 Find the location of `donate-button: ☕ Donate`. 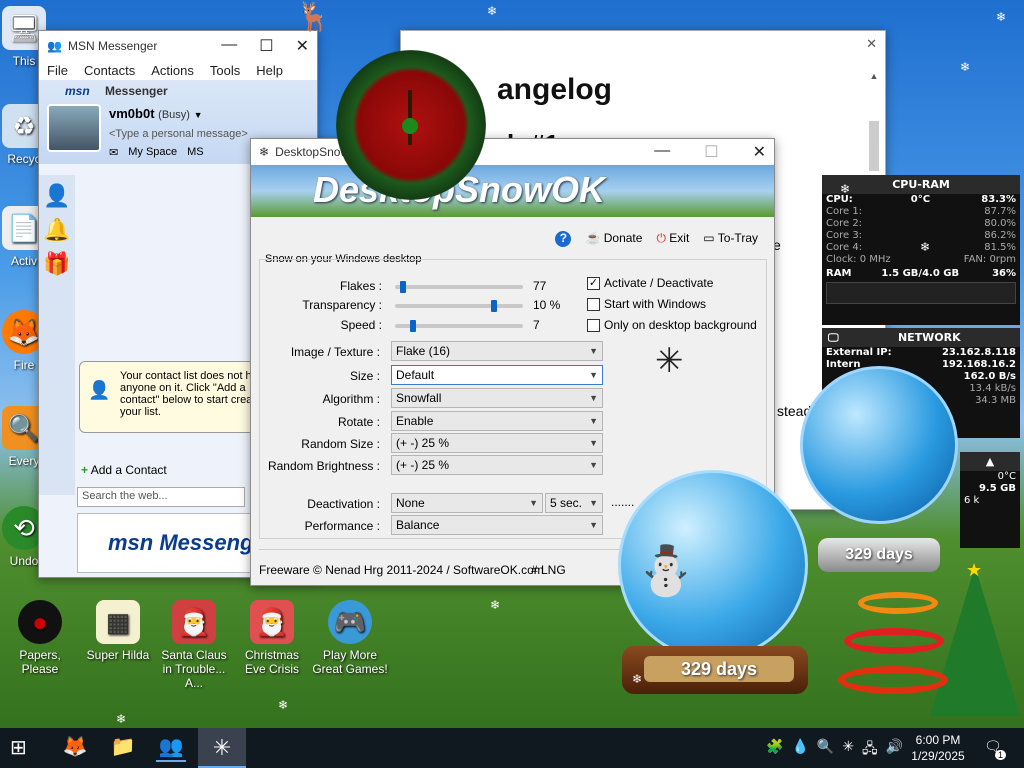

donate-button: ☕ Donate is located at coordinates (613, 239).